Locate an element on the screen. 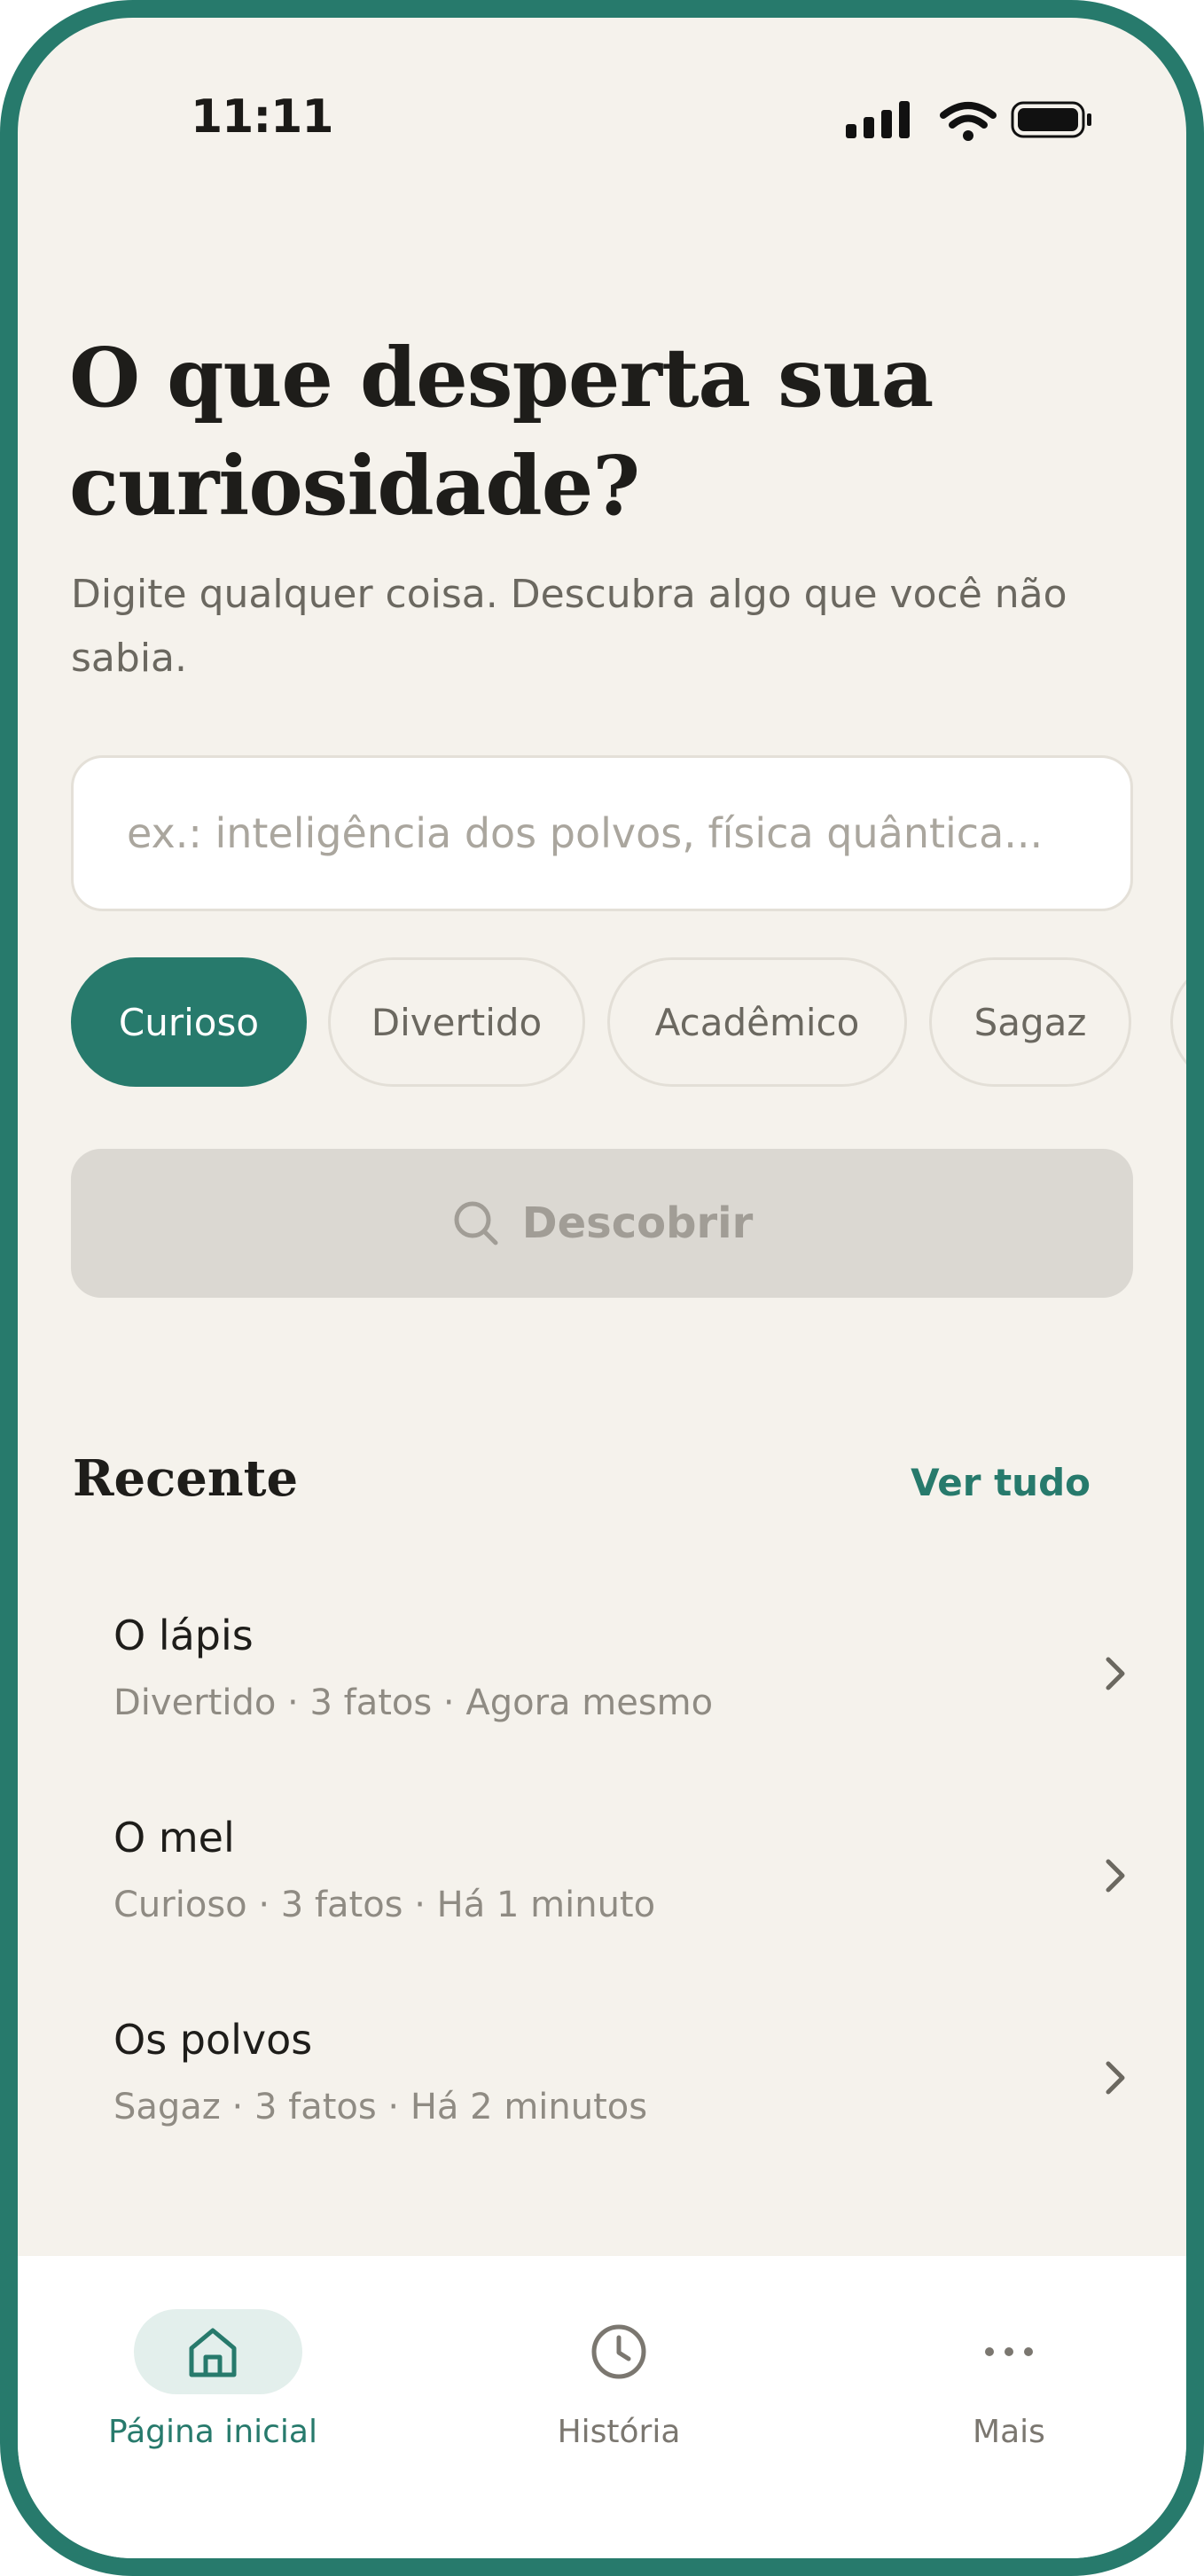 This screenshot has height=2576, width=1204. wifi-icon is located at coordinates (968, 121).